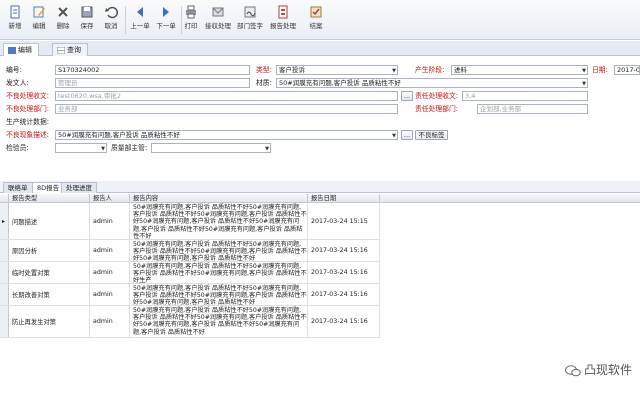  What do you see at coordinates (49, 221) in the screenshot?
I see `cell-report-type: 问题描述` at bounding box center [49, 221].